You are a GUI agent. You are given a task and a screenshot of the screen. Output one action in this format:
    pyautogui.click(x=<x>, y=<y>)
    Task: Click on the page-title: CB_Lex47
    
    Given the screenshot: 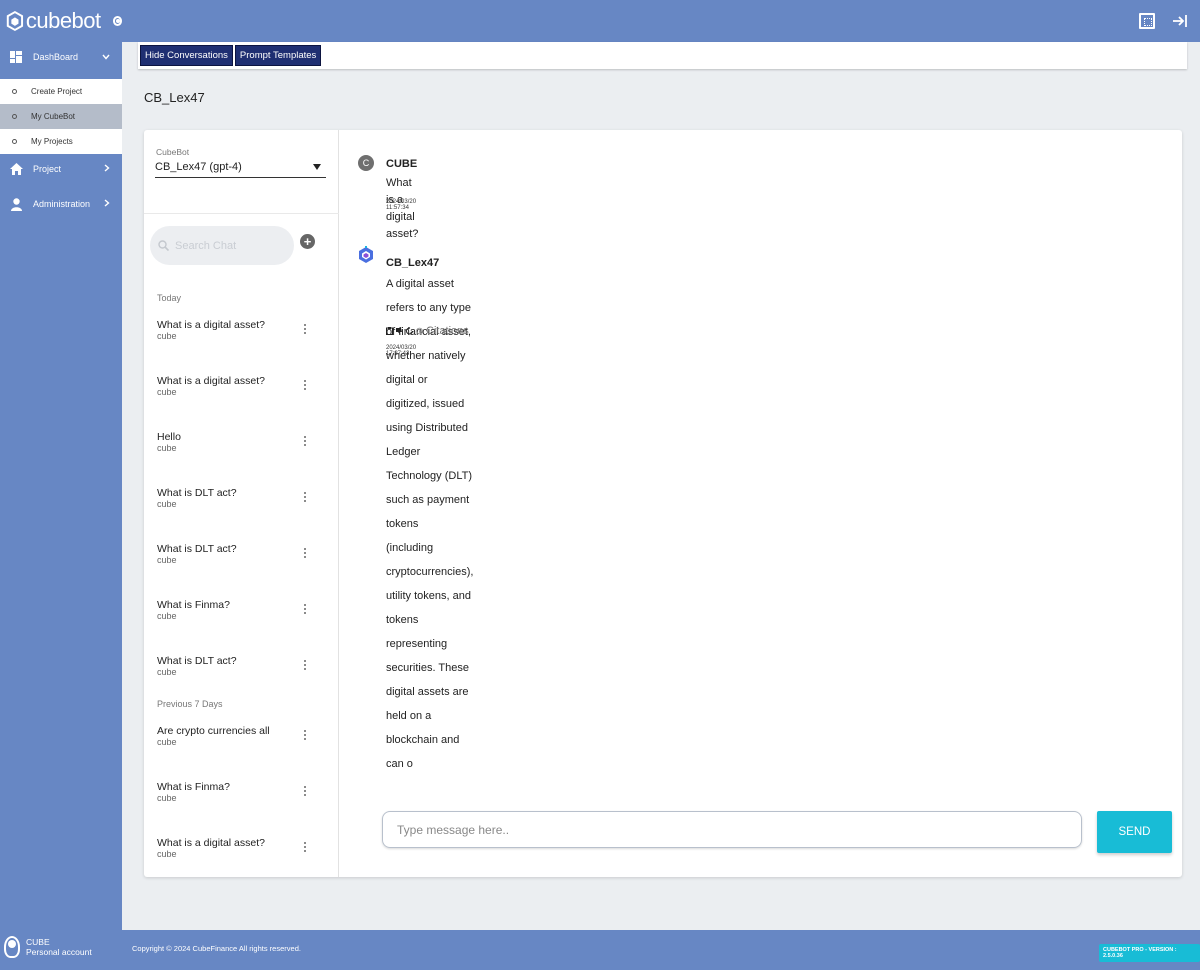 What is the action you would take?
    pyautogui.click(x=174, y=97)
    